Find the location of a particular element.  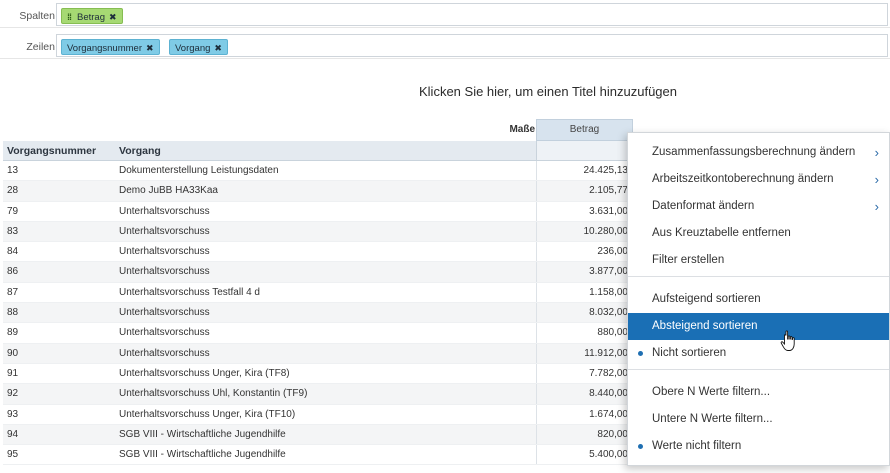

vorgang-header: Vorgang is located at coordinates (140, 151).